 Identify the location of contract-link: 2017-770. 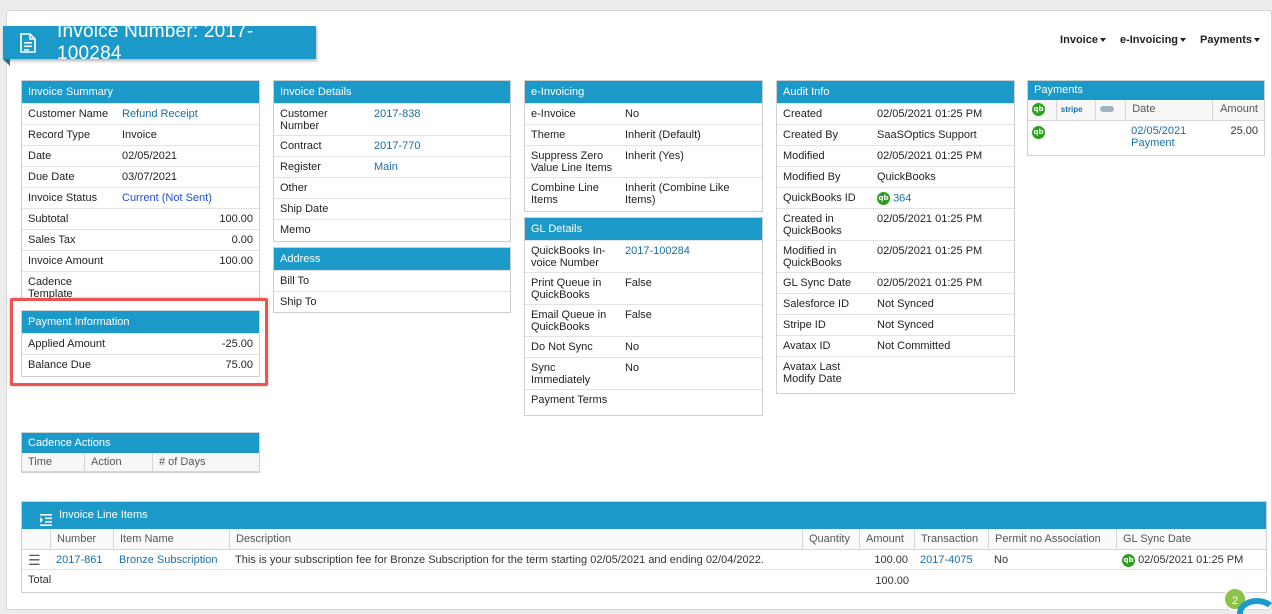
(397, 145).